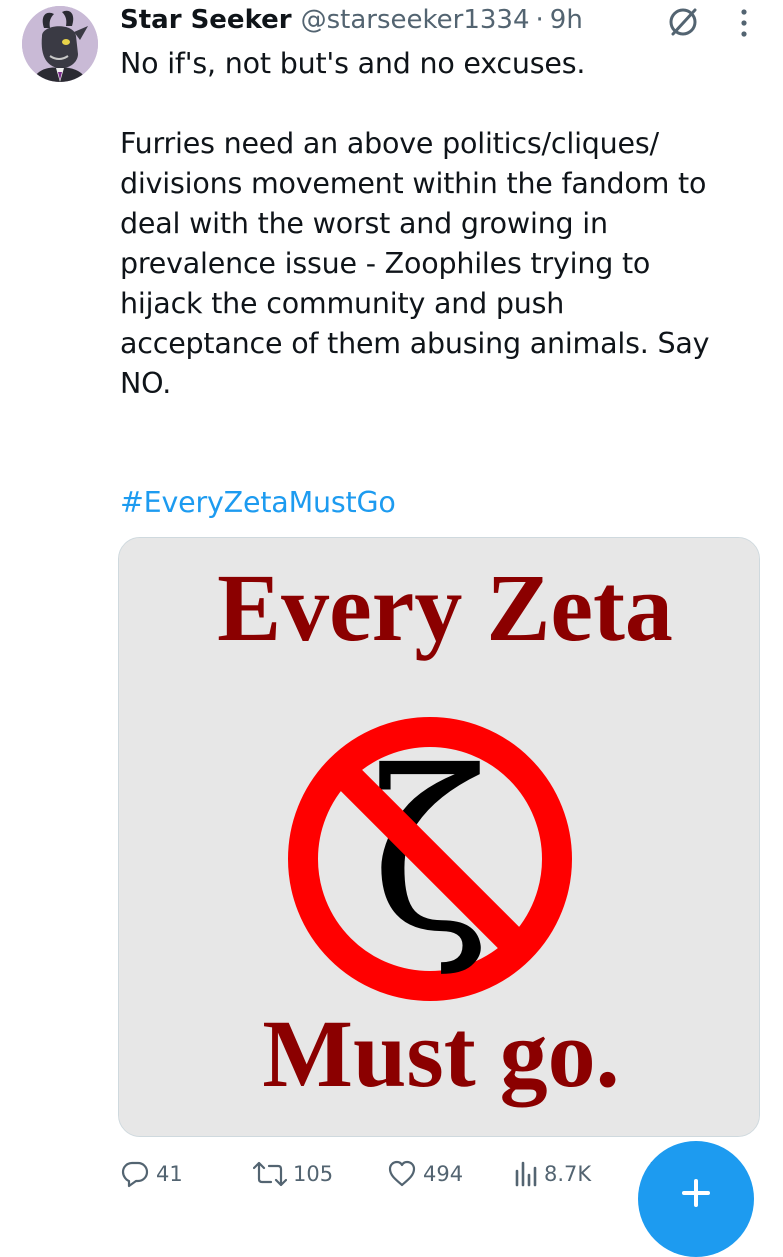 The width and height of the screenshot is (783, 1257). What do you see at coordinates (313, 1174) in the screenshot?
I see `repost-count: 105` at bounding box center [313, 1174].